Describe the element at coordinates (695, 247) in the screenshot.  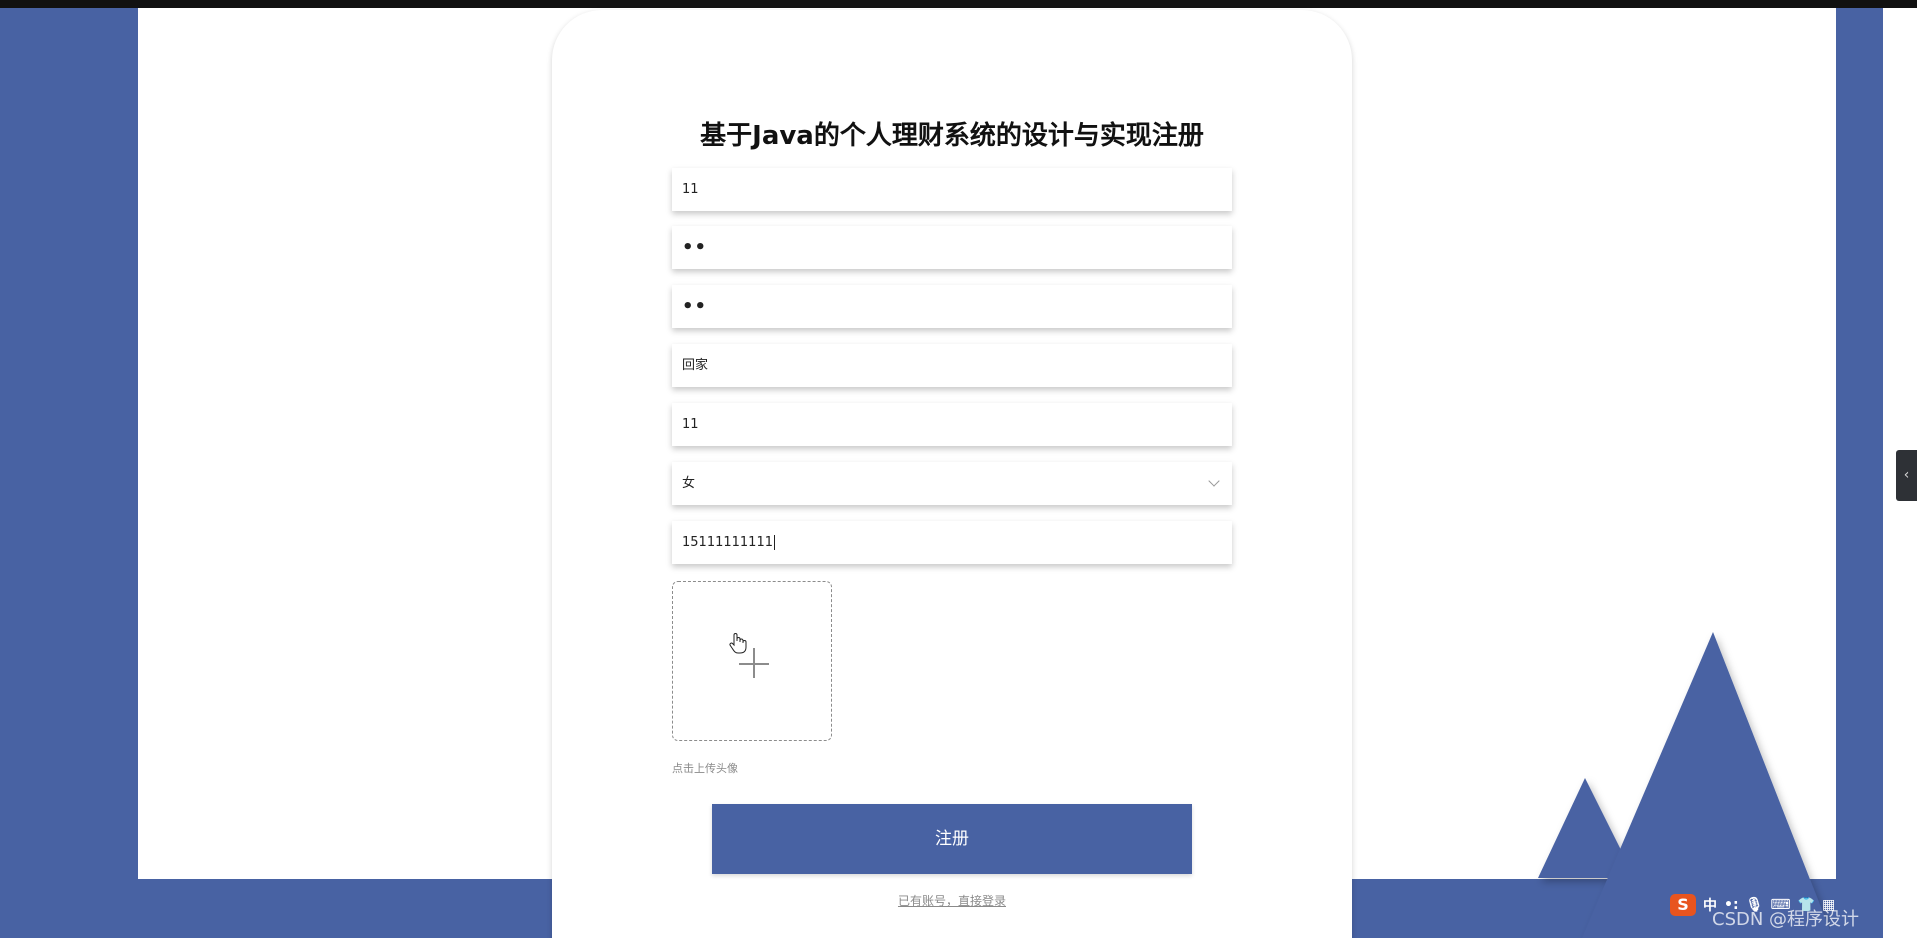
I see `password-mask: ••` at that location.